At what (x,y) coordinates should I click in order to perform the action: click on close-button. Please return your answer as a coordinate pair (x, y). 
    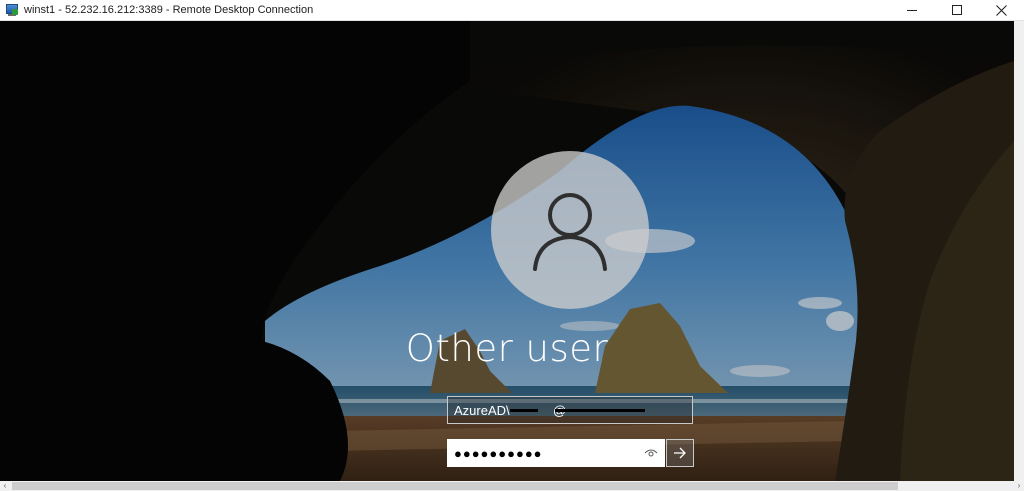
    Looking at the image, I should click on (1001, 10).